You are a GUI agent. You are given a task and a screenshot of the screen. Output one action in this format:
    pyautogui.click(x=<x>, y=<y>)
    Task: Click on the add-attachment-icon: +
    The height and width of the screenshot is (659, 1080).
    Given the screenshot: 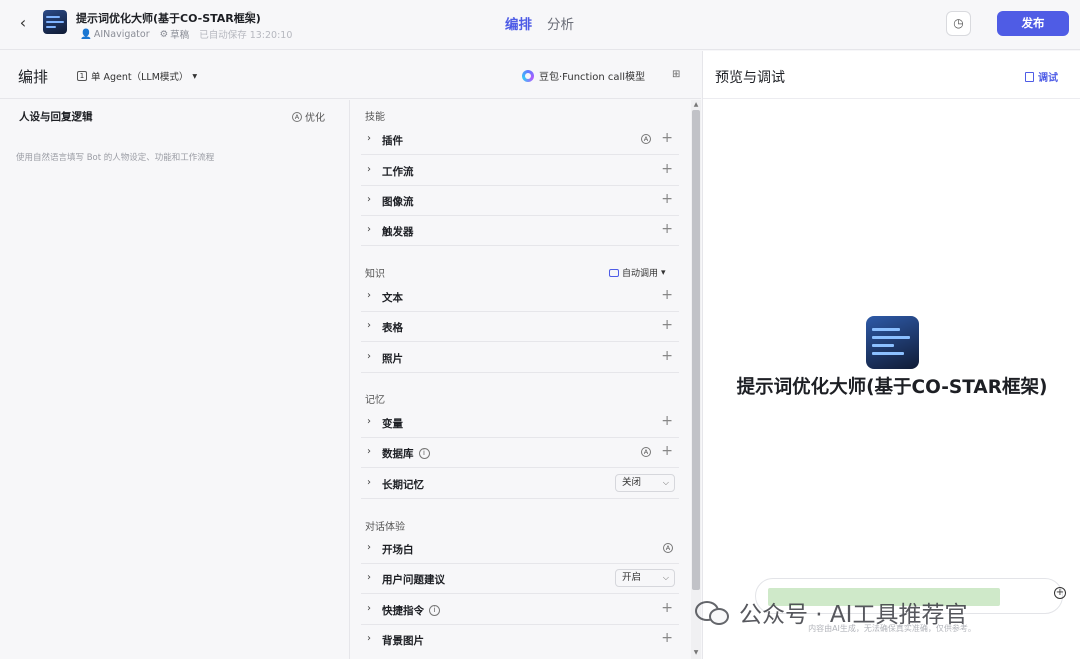 What is the action you would take?
    pyautogui.click(x=1060, y=593)
    